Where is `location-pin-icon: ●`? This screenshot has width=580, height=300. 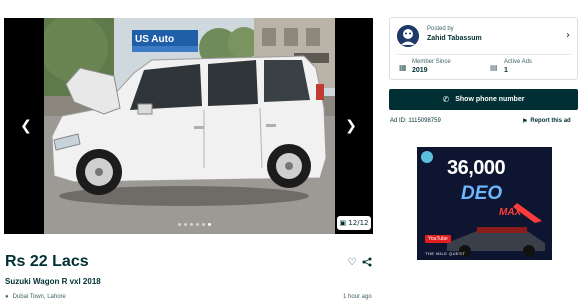 location-pin-icon: ● is located at coordinates (7, 297).